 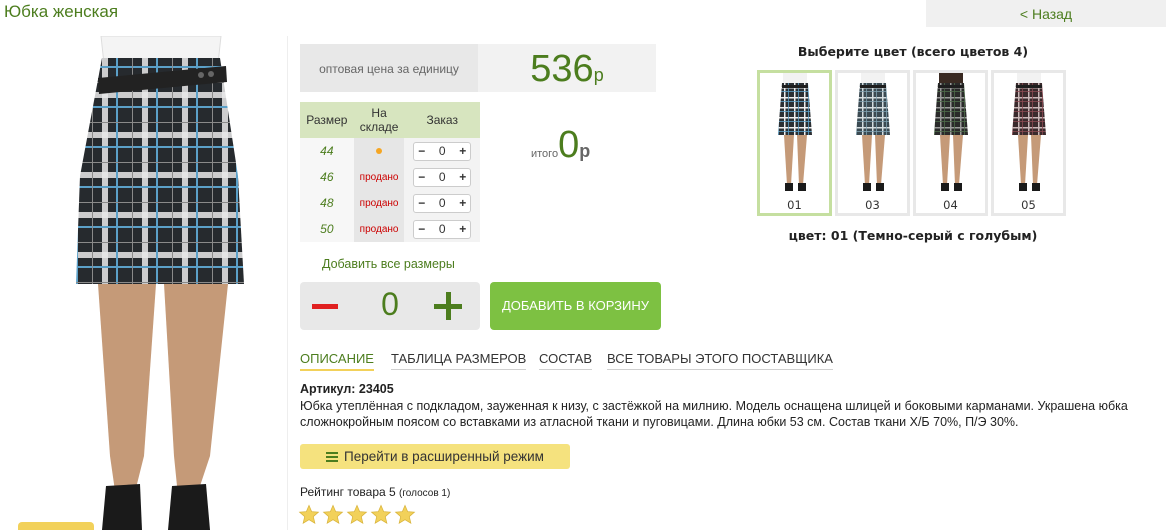 I want to click on size-row: 44 −0 +, so click(x=390, y=151).